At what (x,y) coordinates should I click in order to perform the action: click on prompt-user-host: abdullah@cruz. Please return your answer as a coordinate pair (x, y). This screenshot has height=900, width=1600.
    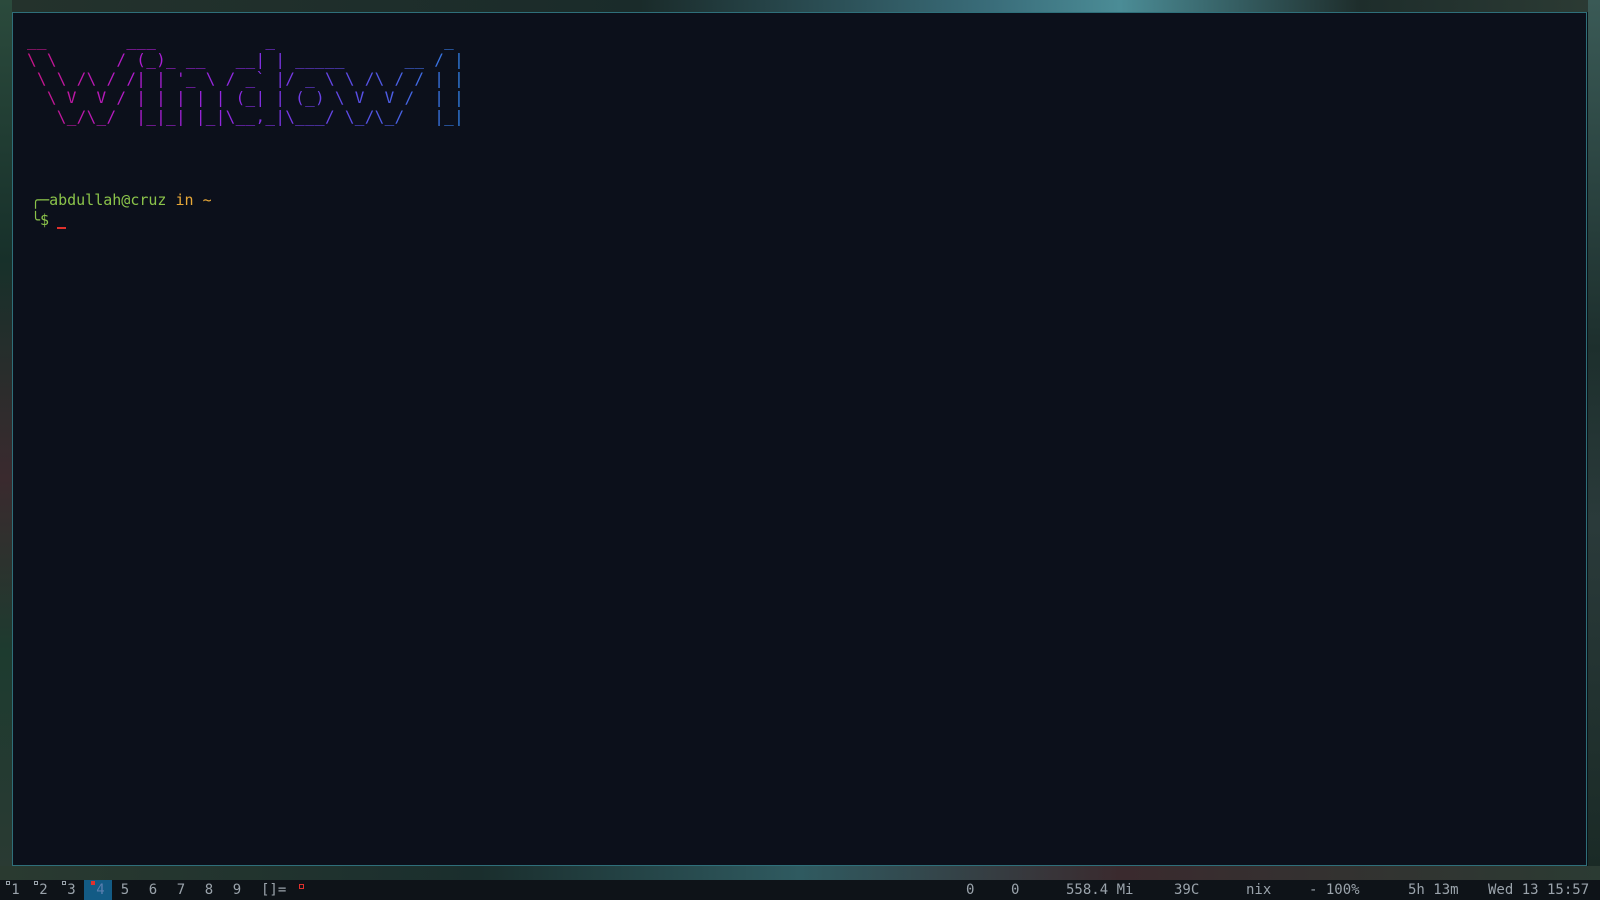
    Looking at the image, I should click on (108, 200).